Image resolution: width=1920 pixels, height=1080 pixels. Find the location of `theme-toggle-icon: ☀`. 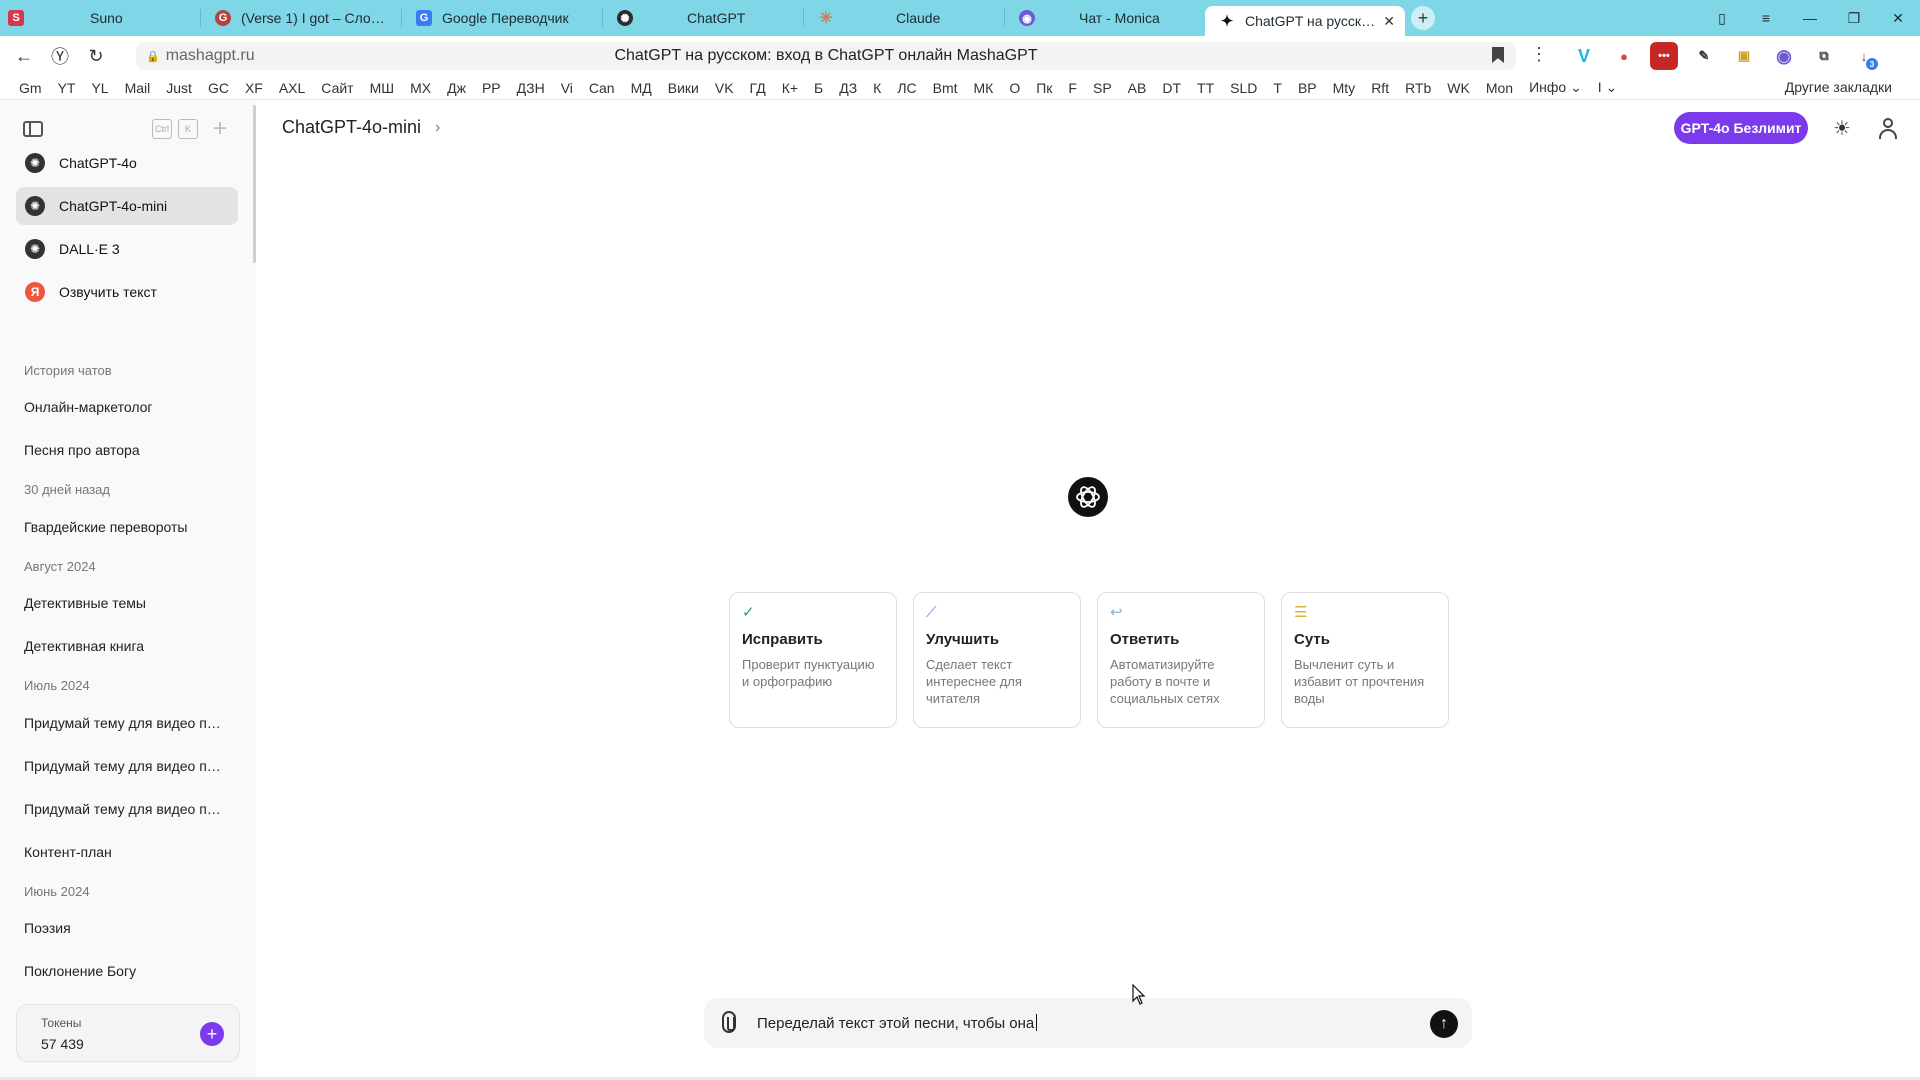

theme-toggle-icon: ☀ is located at coordinates (1842, 128).